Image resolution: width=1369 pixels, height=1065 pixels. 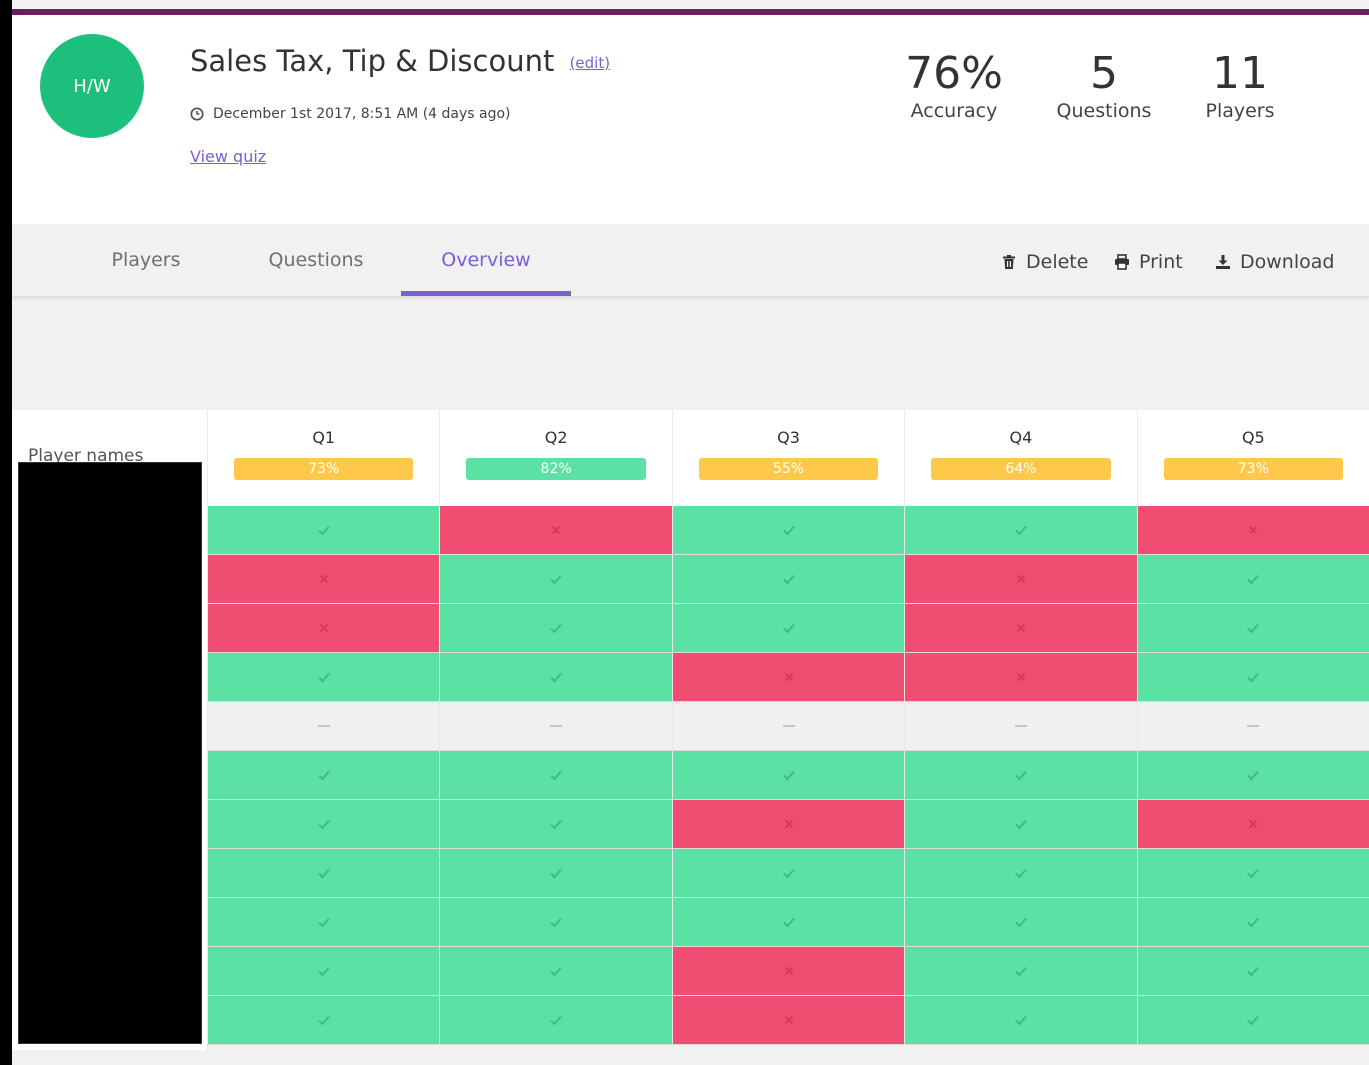 I want to click on view-quiz-link: View quiz, so click(x=228, y=156).